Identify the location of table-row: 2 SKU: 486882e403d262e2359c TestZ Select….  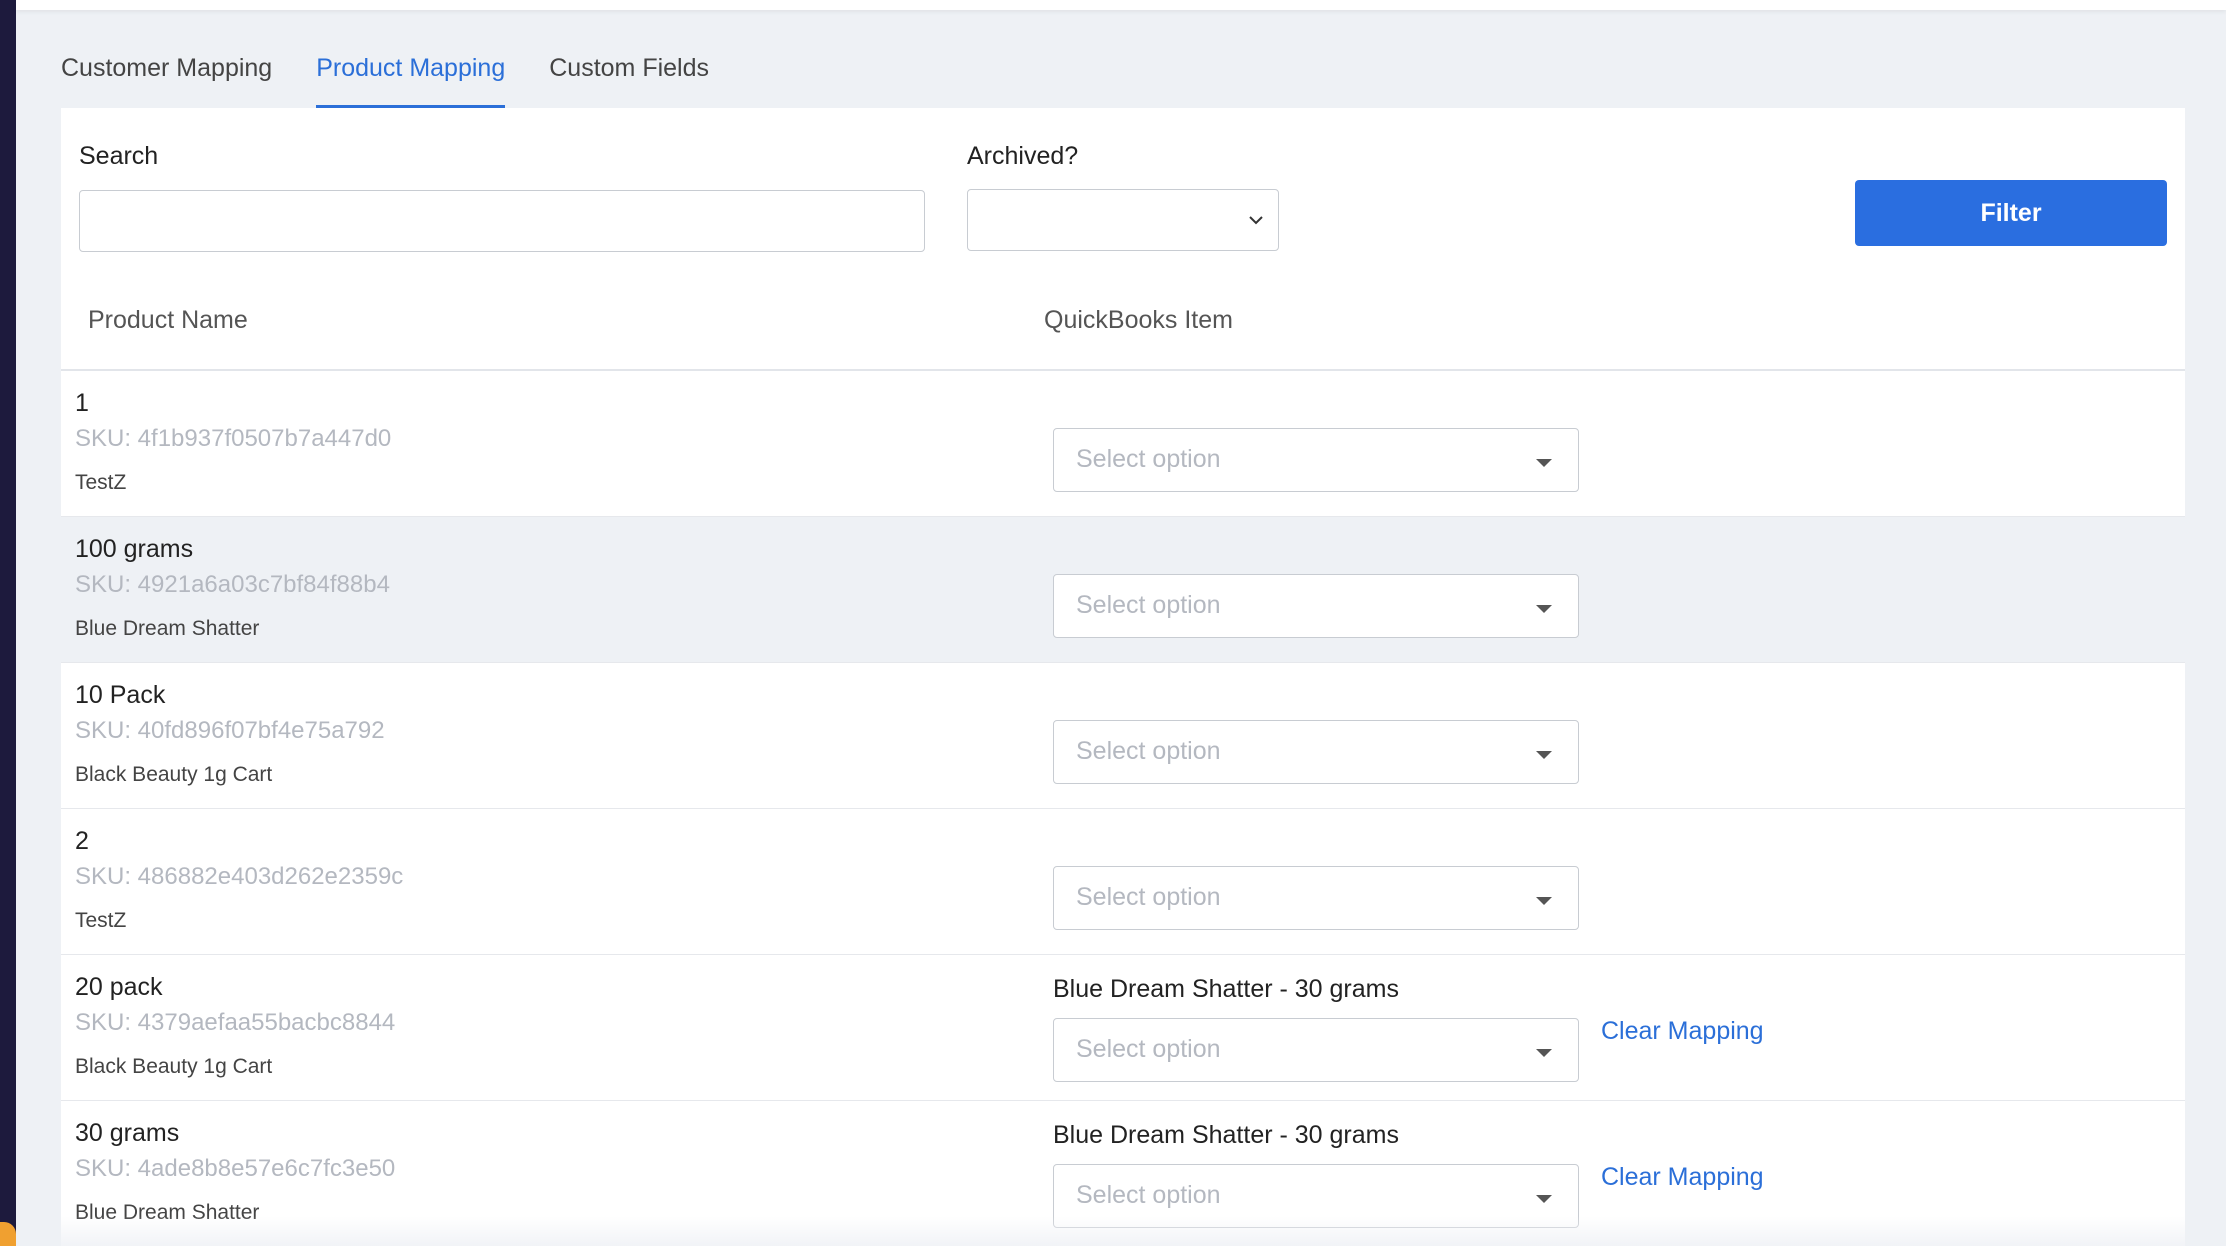
(1123, 882).